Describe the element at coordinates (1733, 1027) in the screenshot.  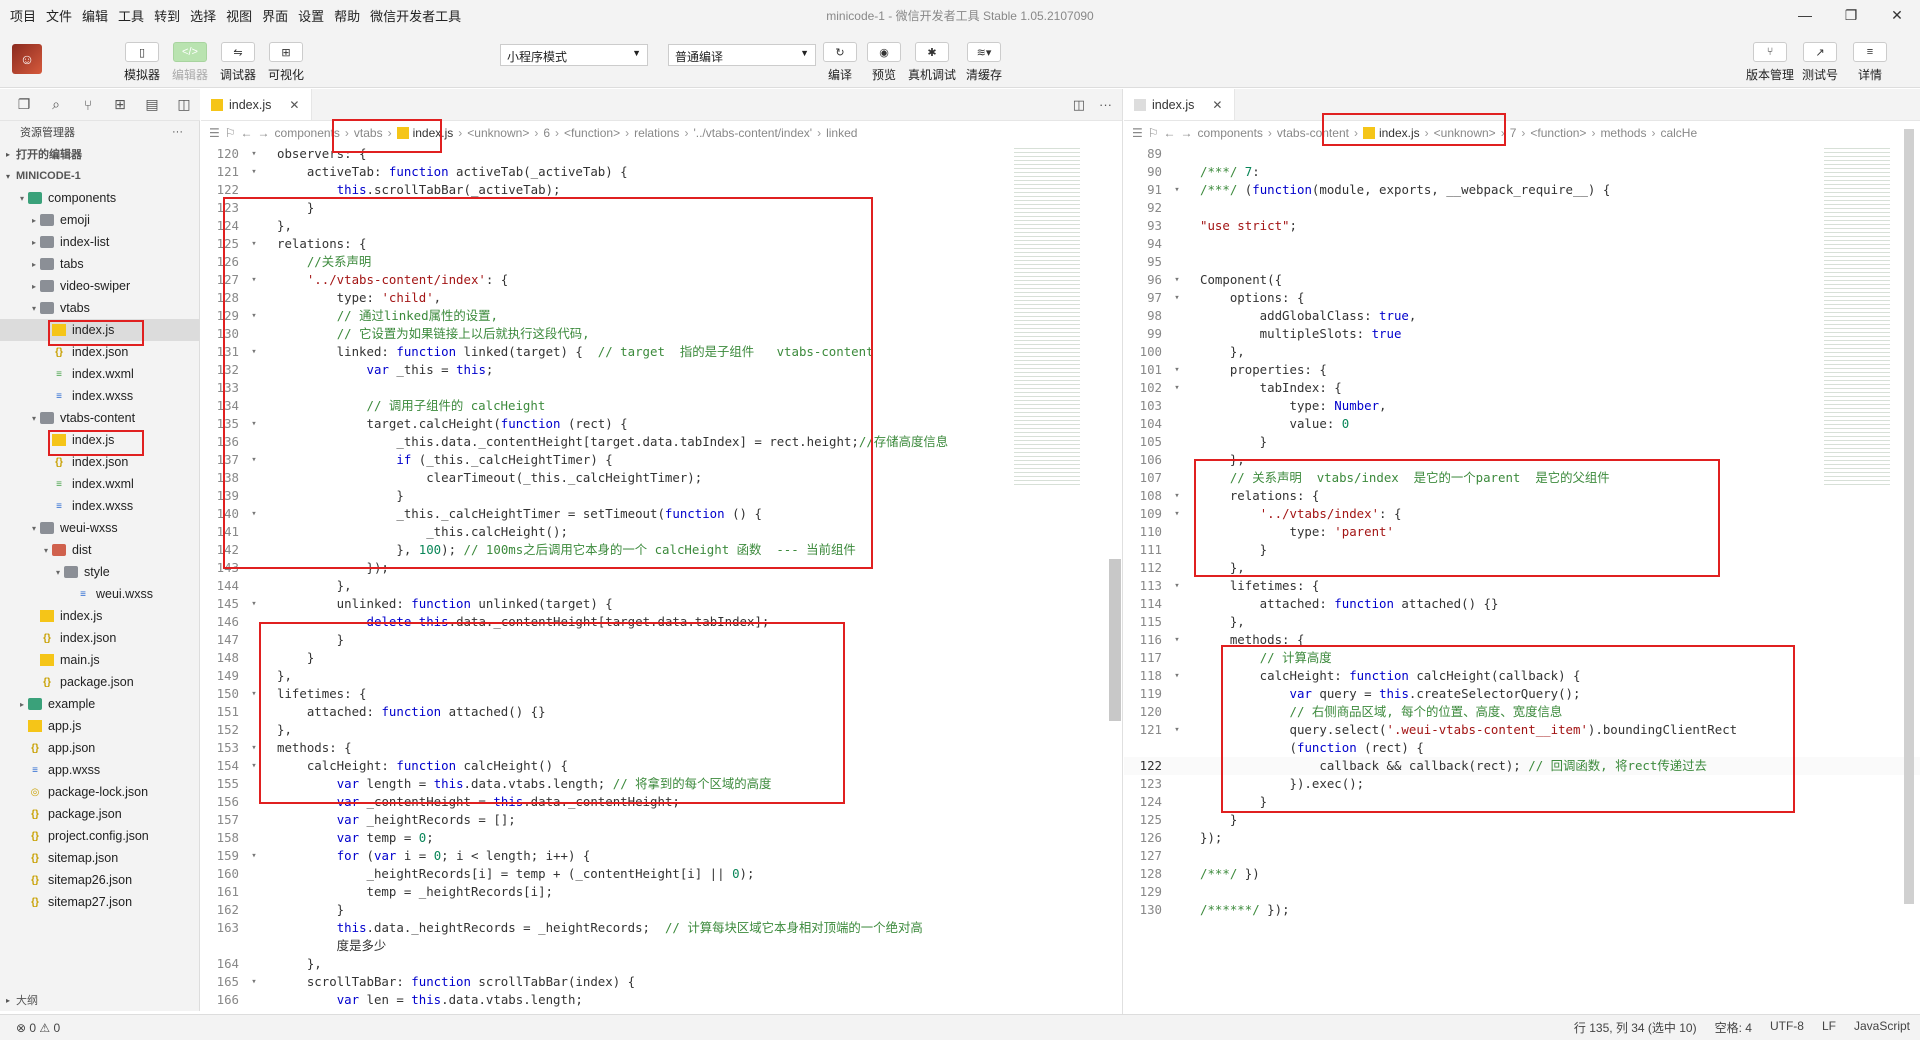
I see `status-item: 空格: 4` at that location.